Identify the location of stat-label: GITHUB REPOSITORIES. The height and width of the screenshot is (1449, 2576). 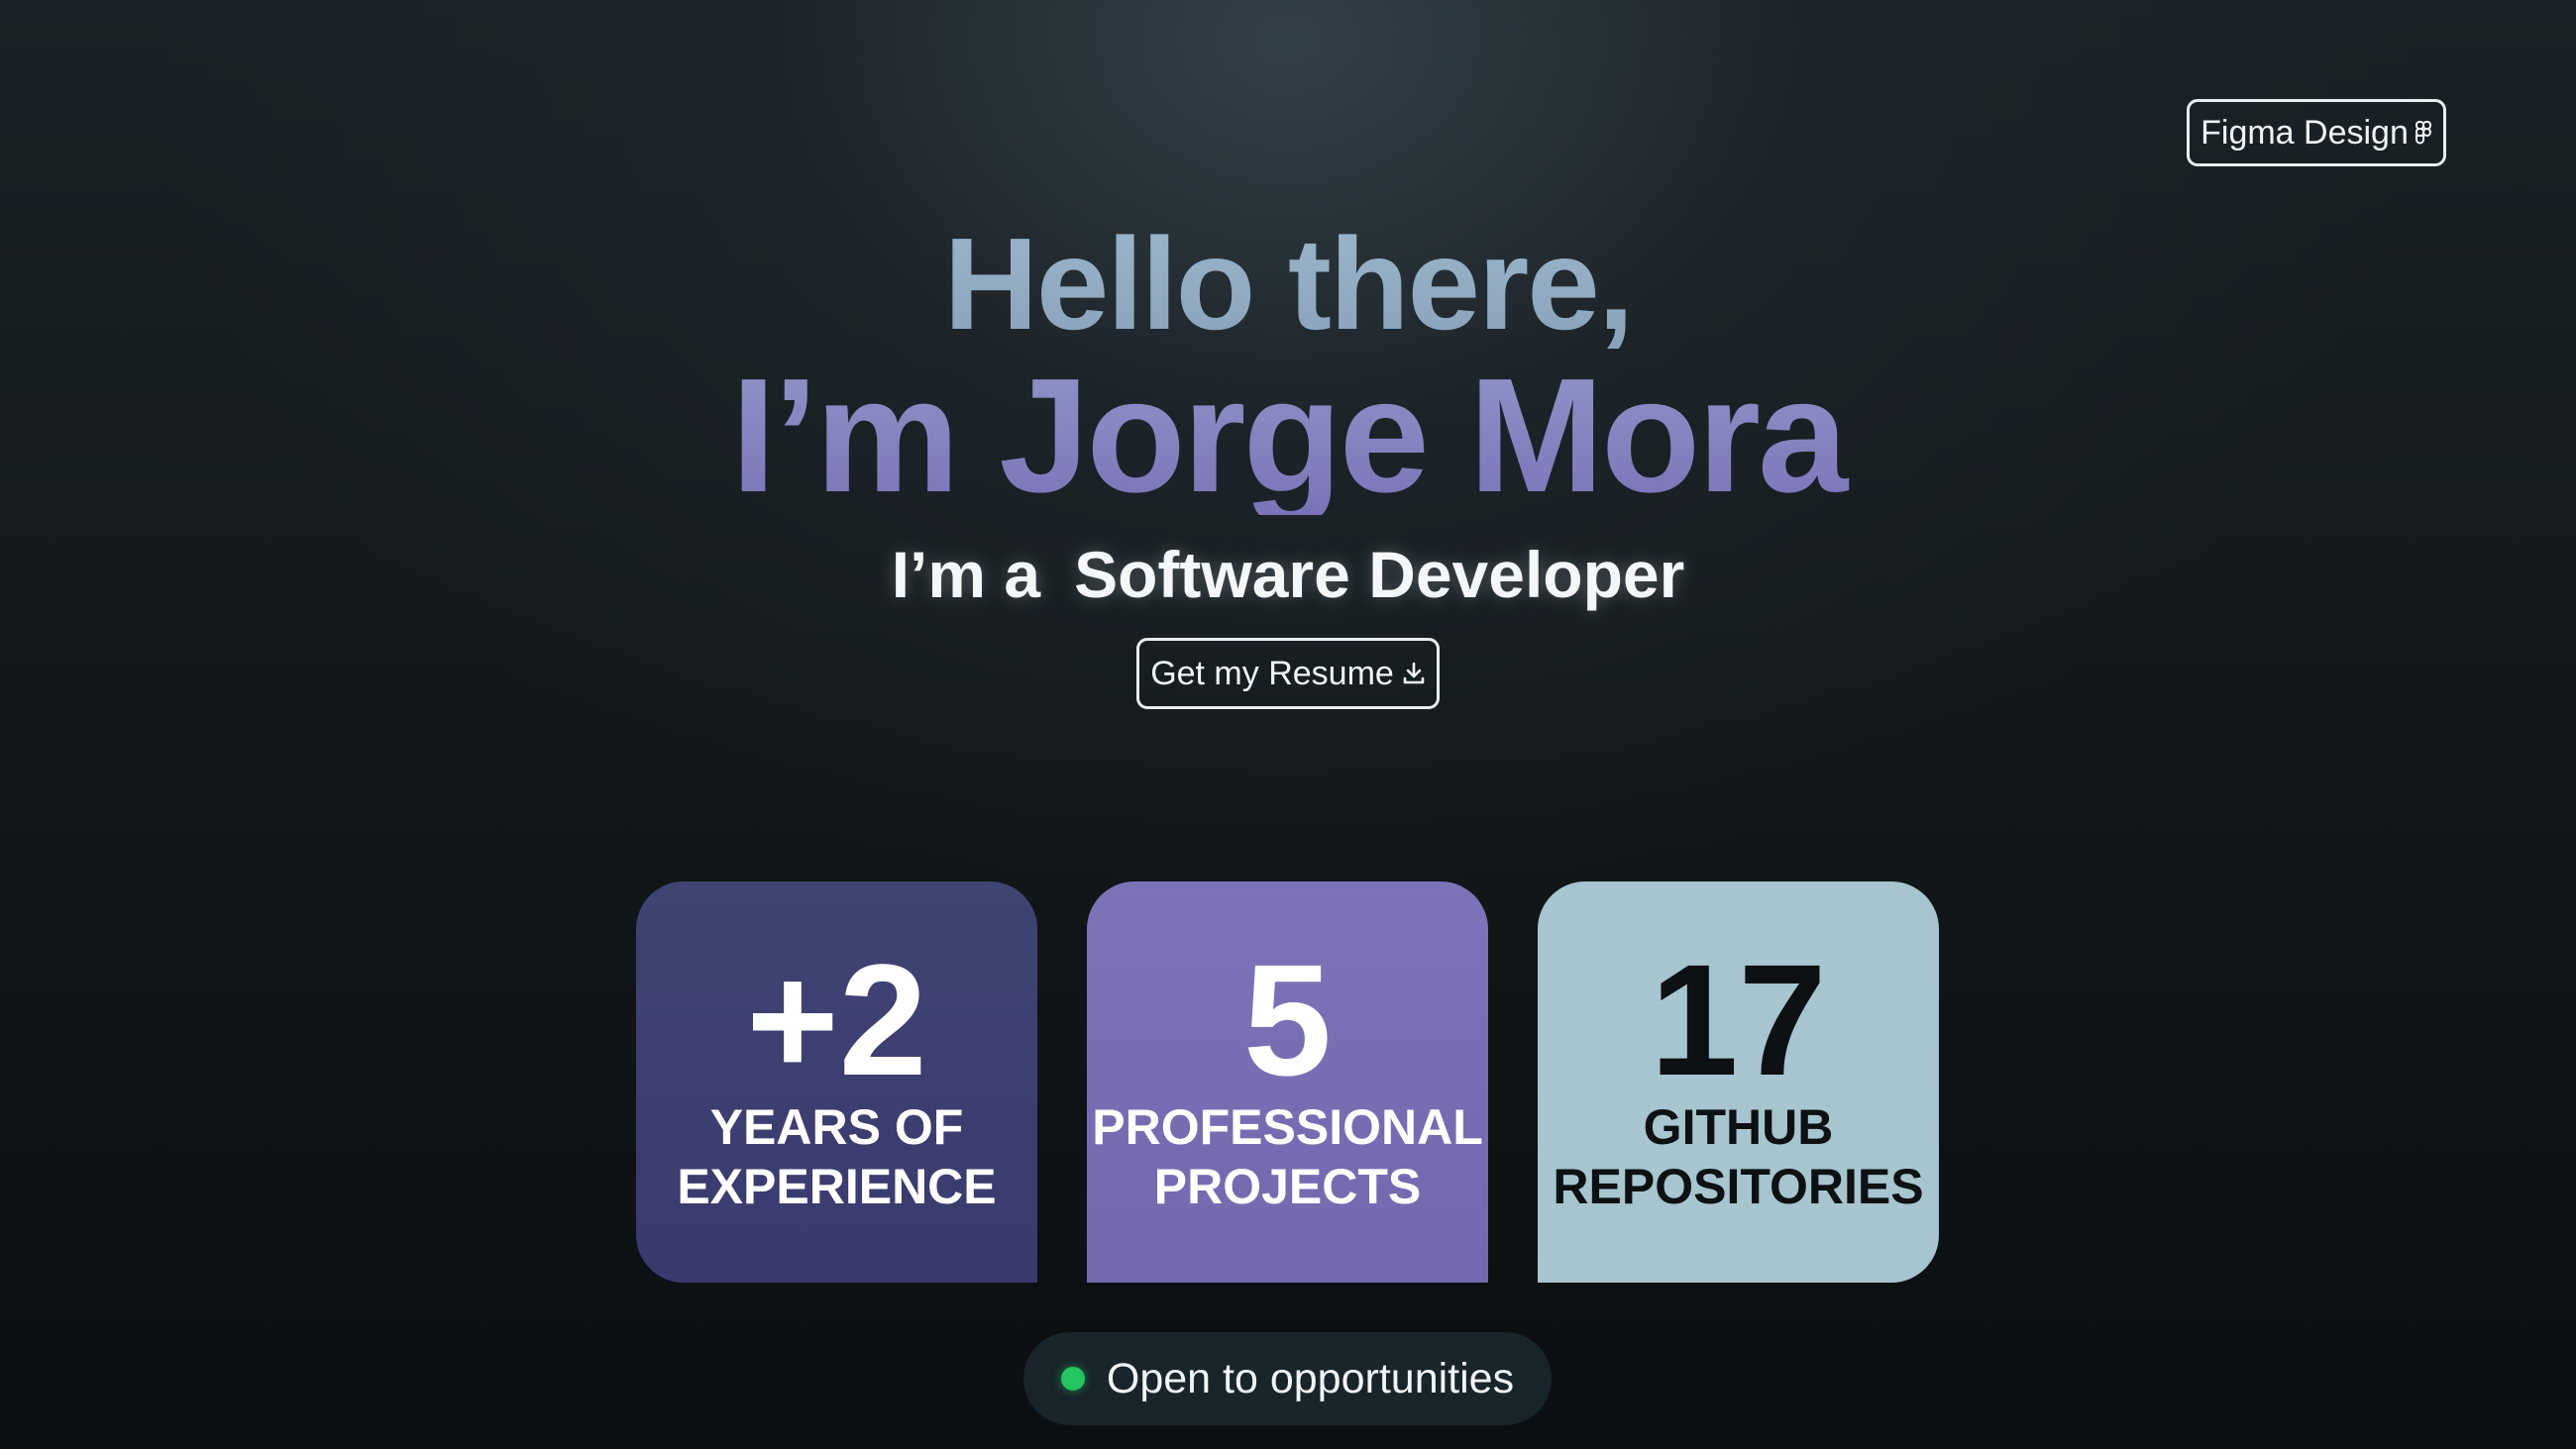
(1739, 1156).